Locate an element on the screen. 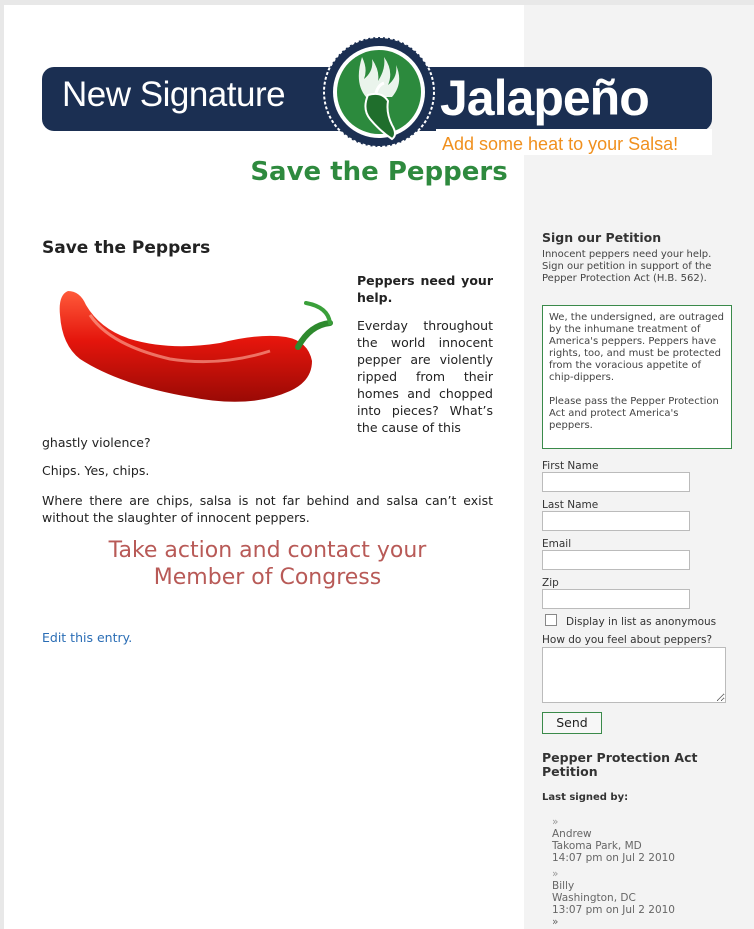  edit-entry-link: Edit this entry. is located at coordinates (87, 637).